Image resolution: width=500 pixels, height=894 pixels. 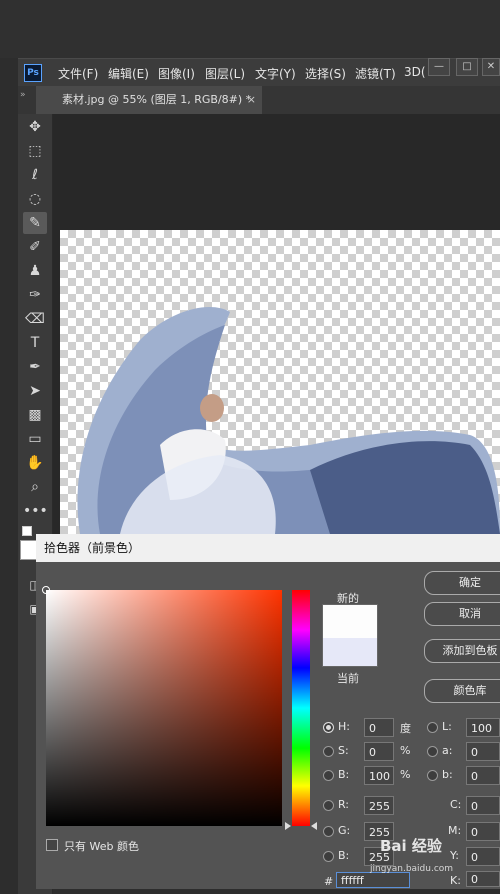 What do you see at coordinates (467, 67) in the screenshot?
I see `maximize-button: □` at bounding box center [467, 67].